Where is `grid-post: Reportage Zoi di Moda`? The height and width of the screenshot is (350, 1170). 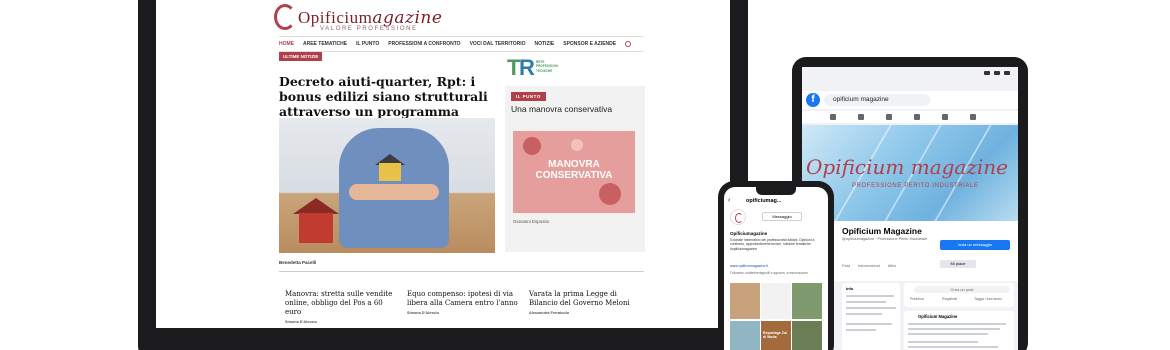
grid-post: Reportage Zoi di Moda is located at coordinates (776, 335).